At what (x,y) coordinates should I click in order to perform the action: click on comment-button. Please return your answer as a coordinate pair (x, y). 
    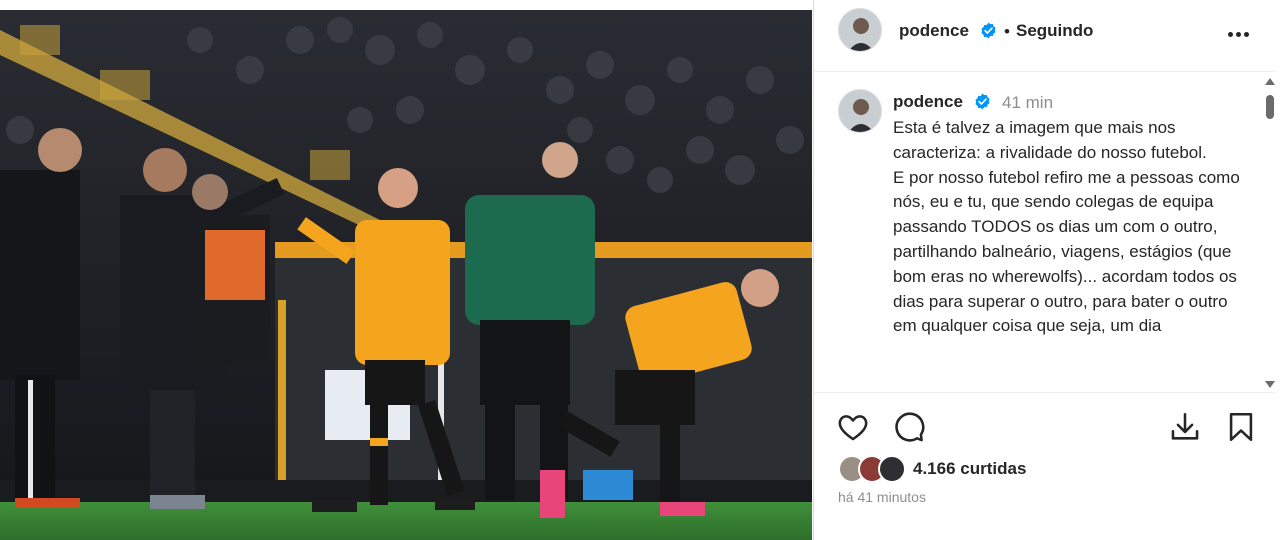
    Looking at the image, I should click on (909, 427).